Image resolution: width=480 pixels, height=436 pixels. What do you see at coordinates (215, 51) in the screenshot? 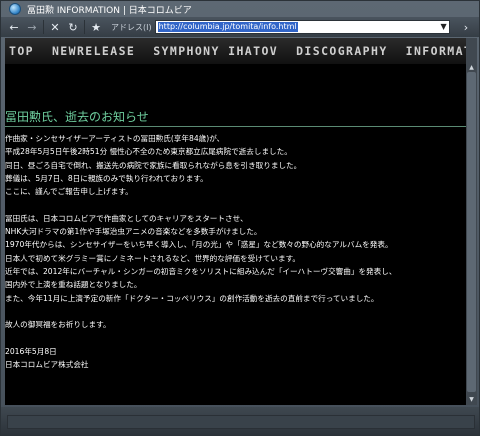
I see `nav-item-symphony-ihatov: SYMPHONY IHATOV` at bounding box center [215, 51].